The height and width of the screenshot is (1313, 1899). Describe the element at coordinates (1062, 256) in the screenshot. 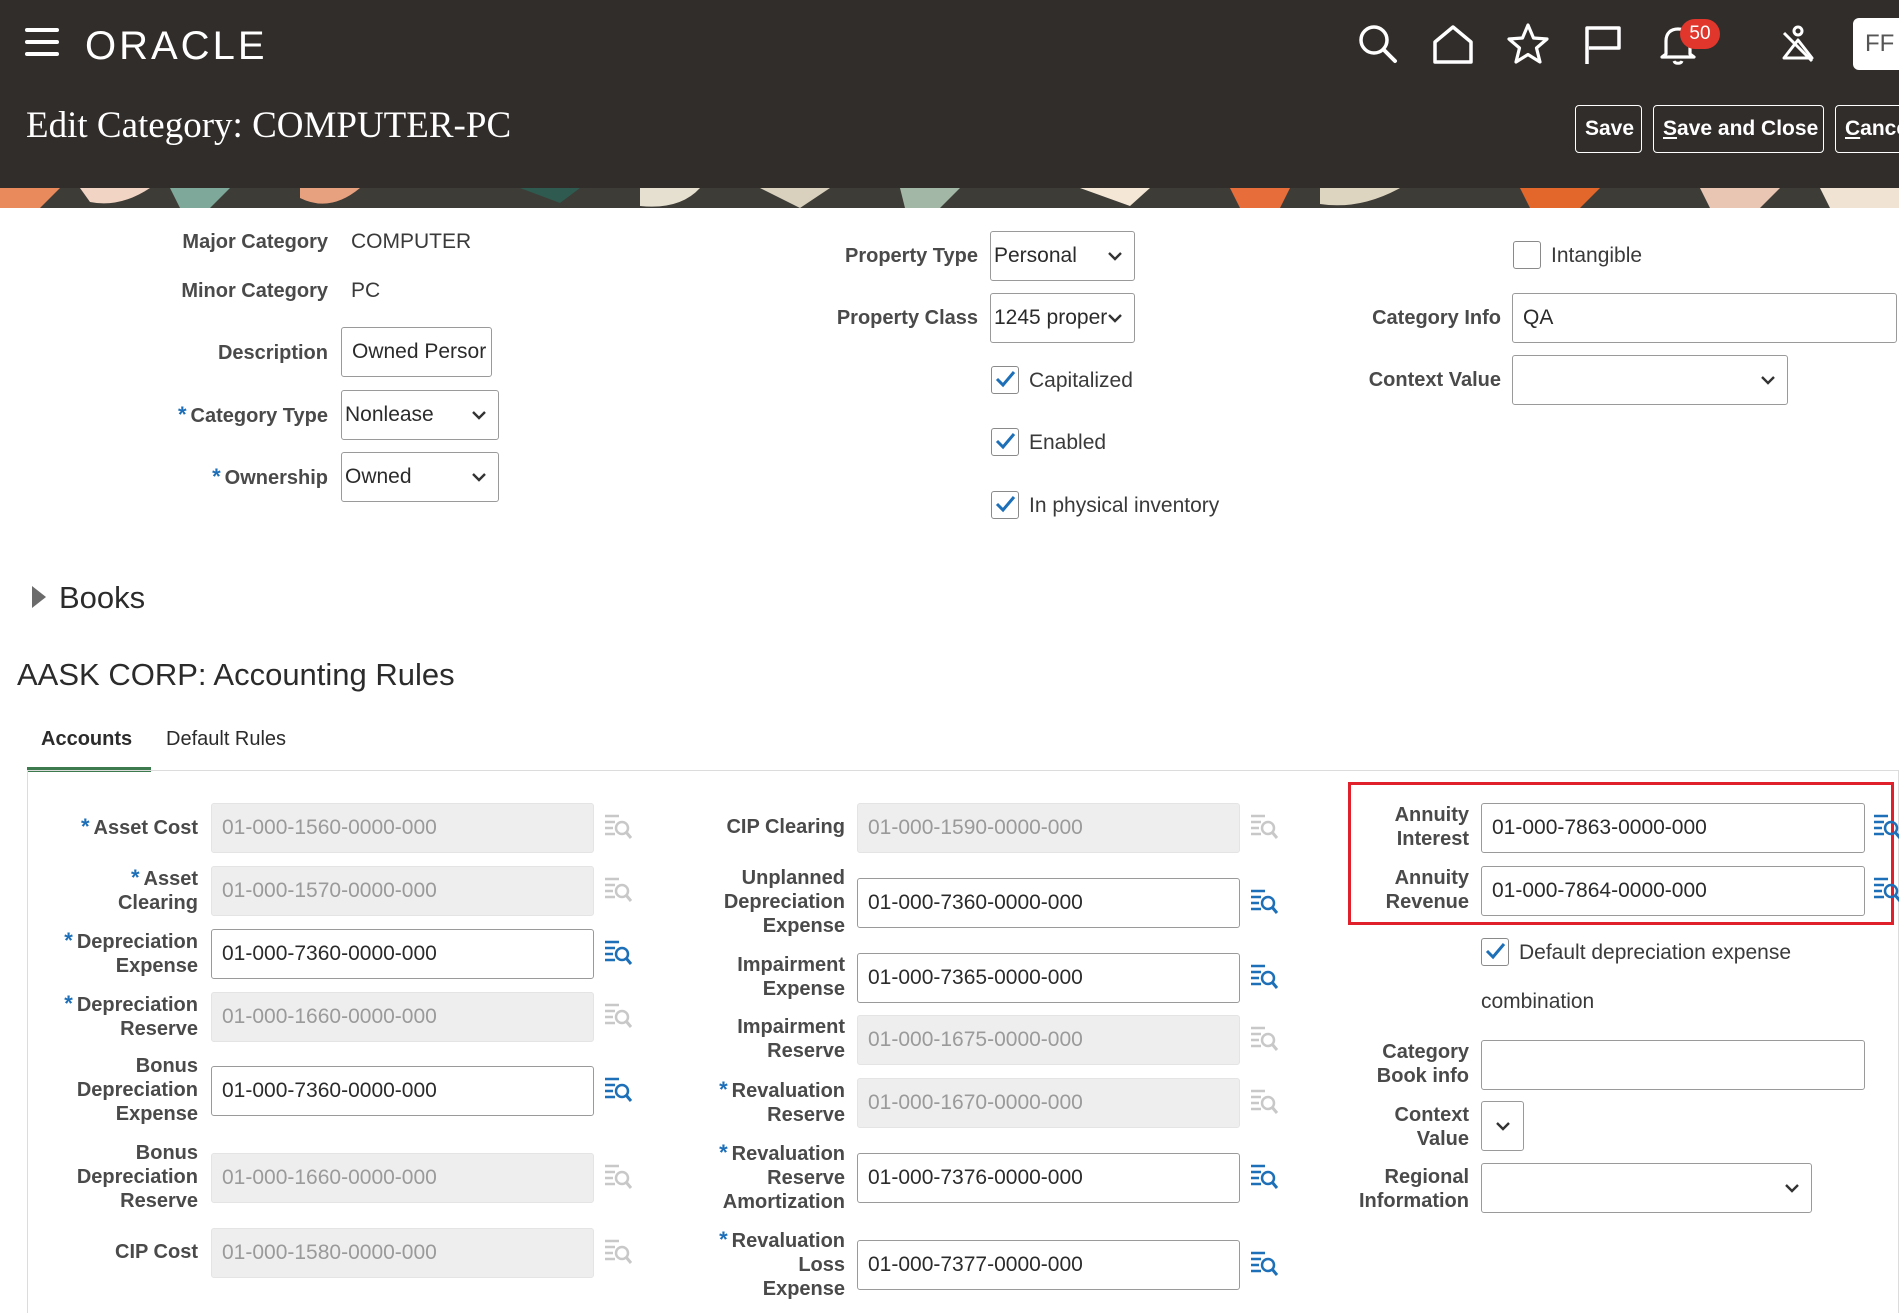

I see `property-type-select: Personal` at that location.